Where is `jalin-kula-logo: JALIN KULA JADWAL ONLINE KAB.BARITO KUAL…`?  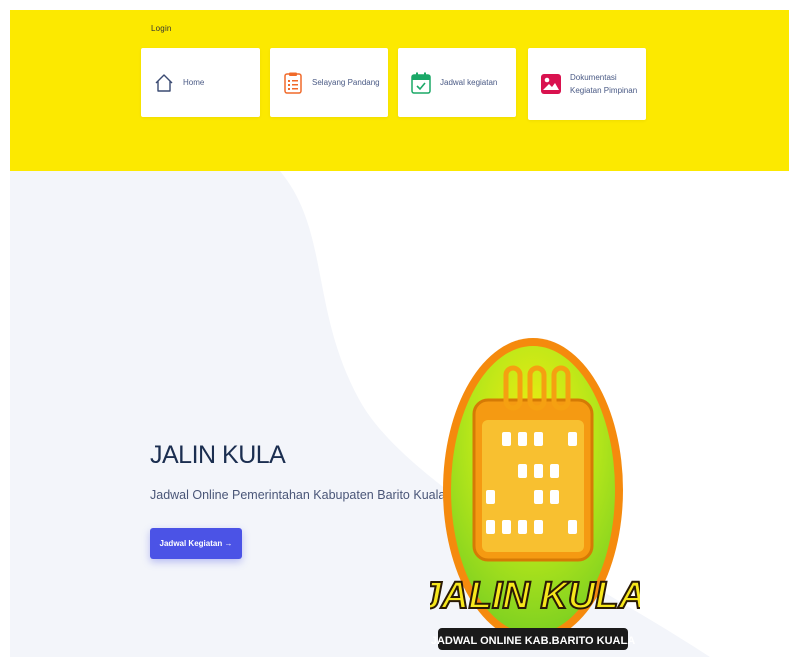 jalin-kula-logo: JALIN KULA JADWAL ONLINE KAB.BARITO KUAL… is located at coordinates (533, 496).